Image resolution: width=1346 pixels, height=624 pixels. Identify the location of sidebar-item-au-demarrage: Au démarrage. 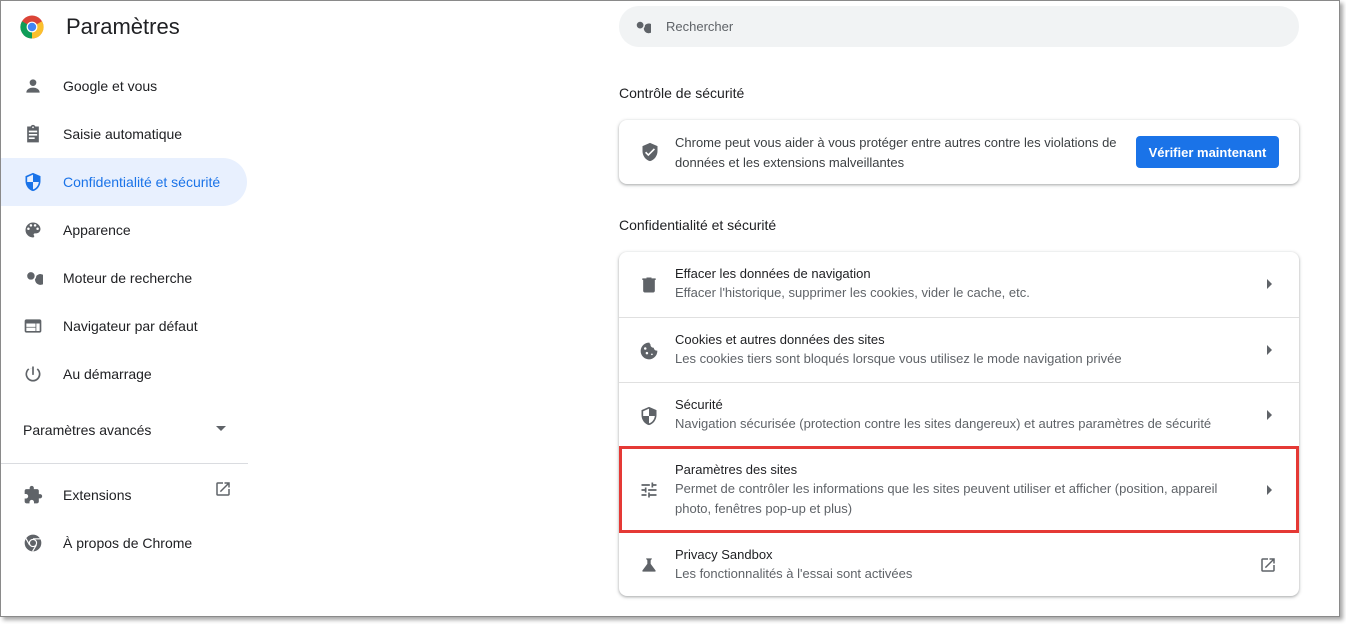
(124, 374).